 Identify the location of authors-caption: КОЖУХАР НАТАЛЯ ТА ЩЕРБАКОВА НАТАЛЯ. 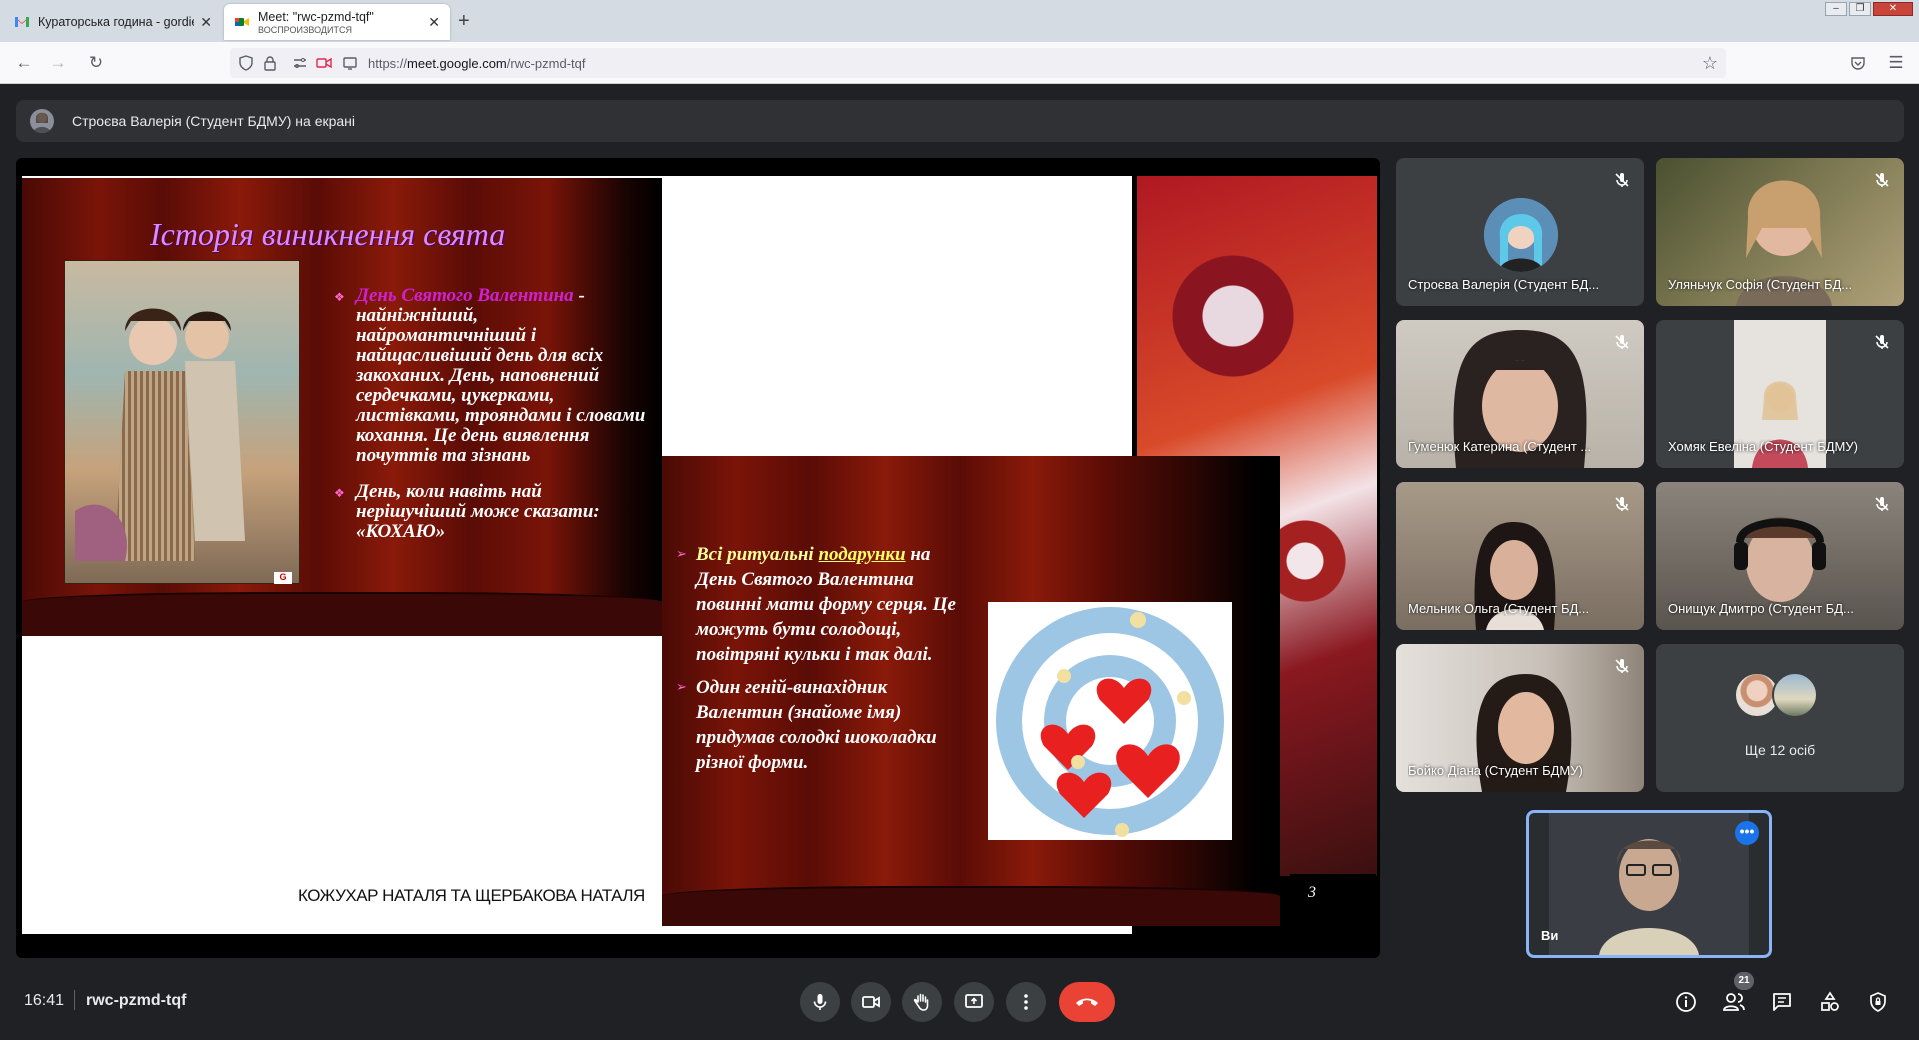
(471, 895).